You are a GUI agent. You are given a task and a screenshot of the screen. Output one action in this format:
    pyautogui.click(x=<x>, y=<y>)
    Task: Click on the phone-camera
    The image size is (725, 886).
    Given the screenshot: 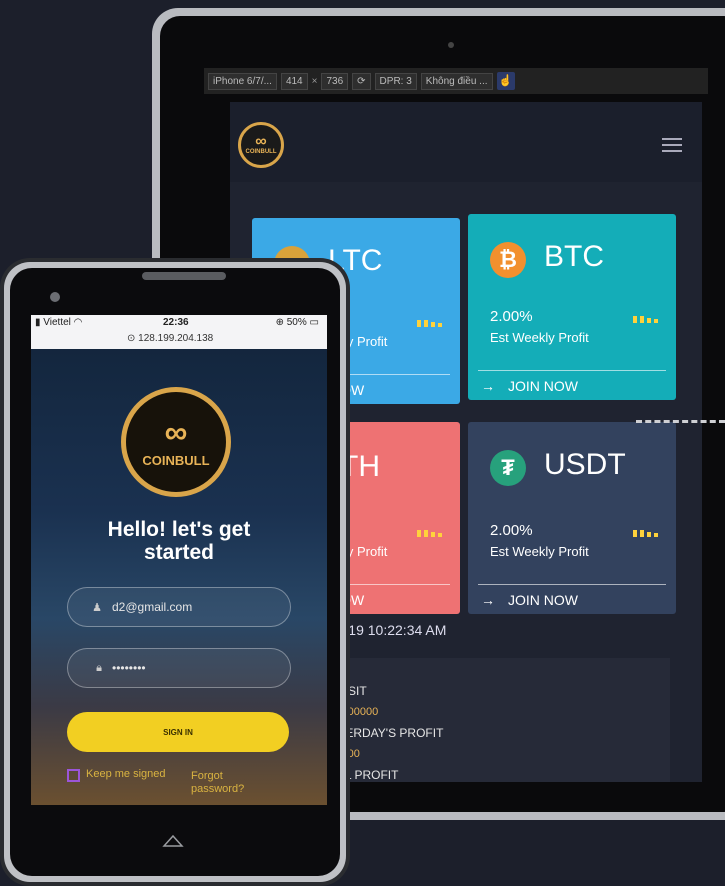 What is the action you would take?
    pyautogui.click(x=55, y=297)
    